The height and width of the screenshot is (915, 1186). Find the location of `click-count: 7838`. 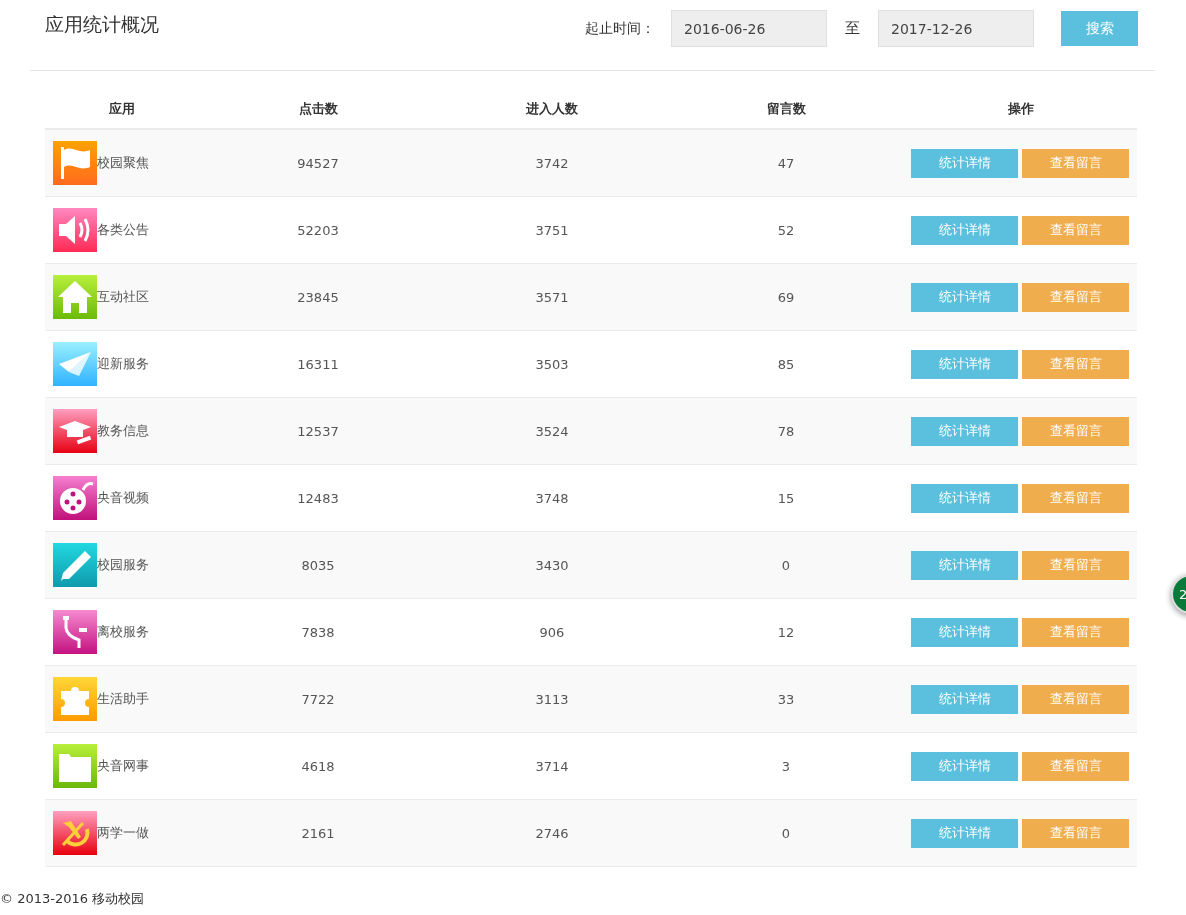

click-count: 7838 is located at coordinates (318, 632).